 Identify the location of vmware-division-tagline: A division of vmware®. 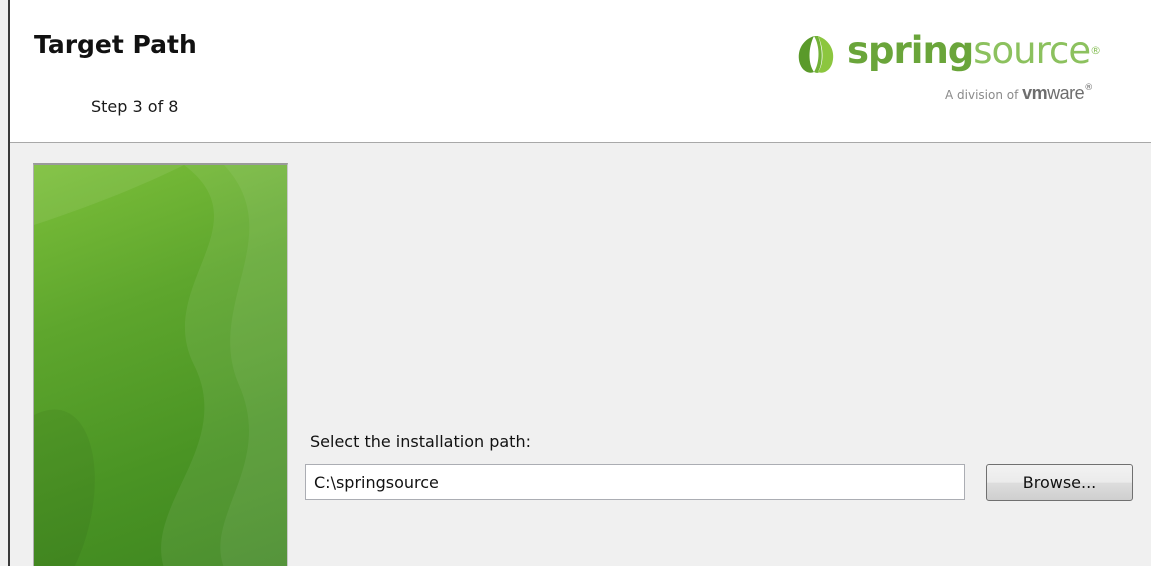
(1019, 93).